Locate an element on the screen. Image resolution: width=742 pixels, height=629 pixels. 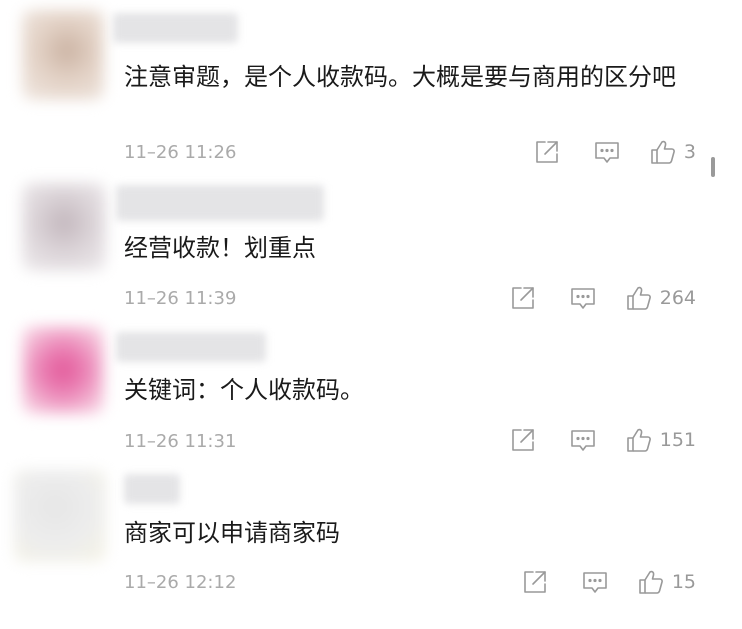
like-button: 15 is located at coordinates (667, 582).